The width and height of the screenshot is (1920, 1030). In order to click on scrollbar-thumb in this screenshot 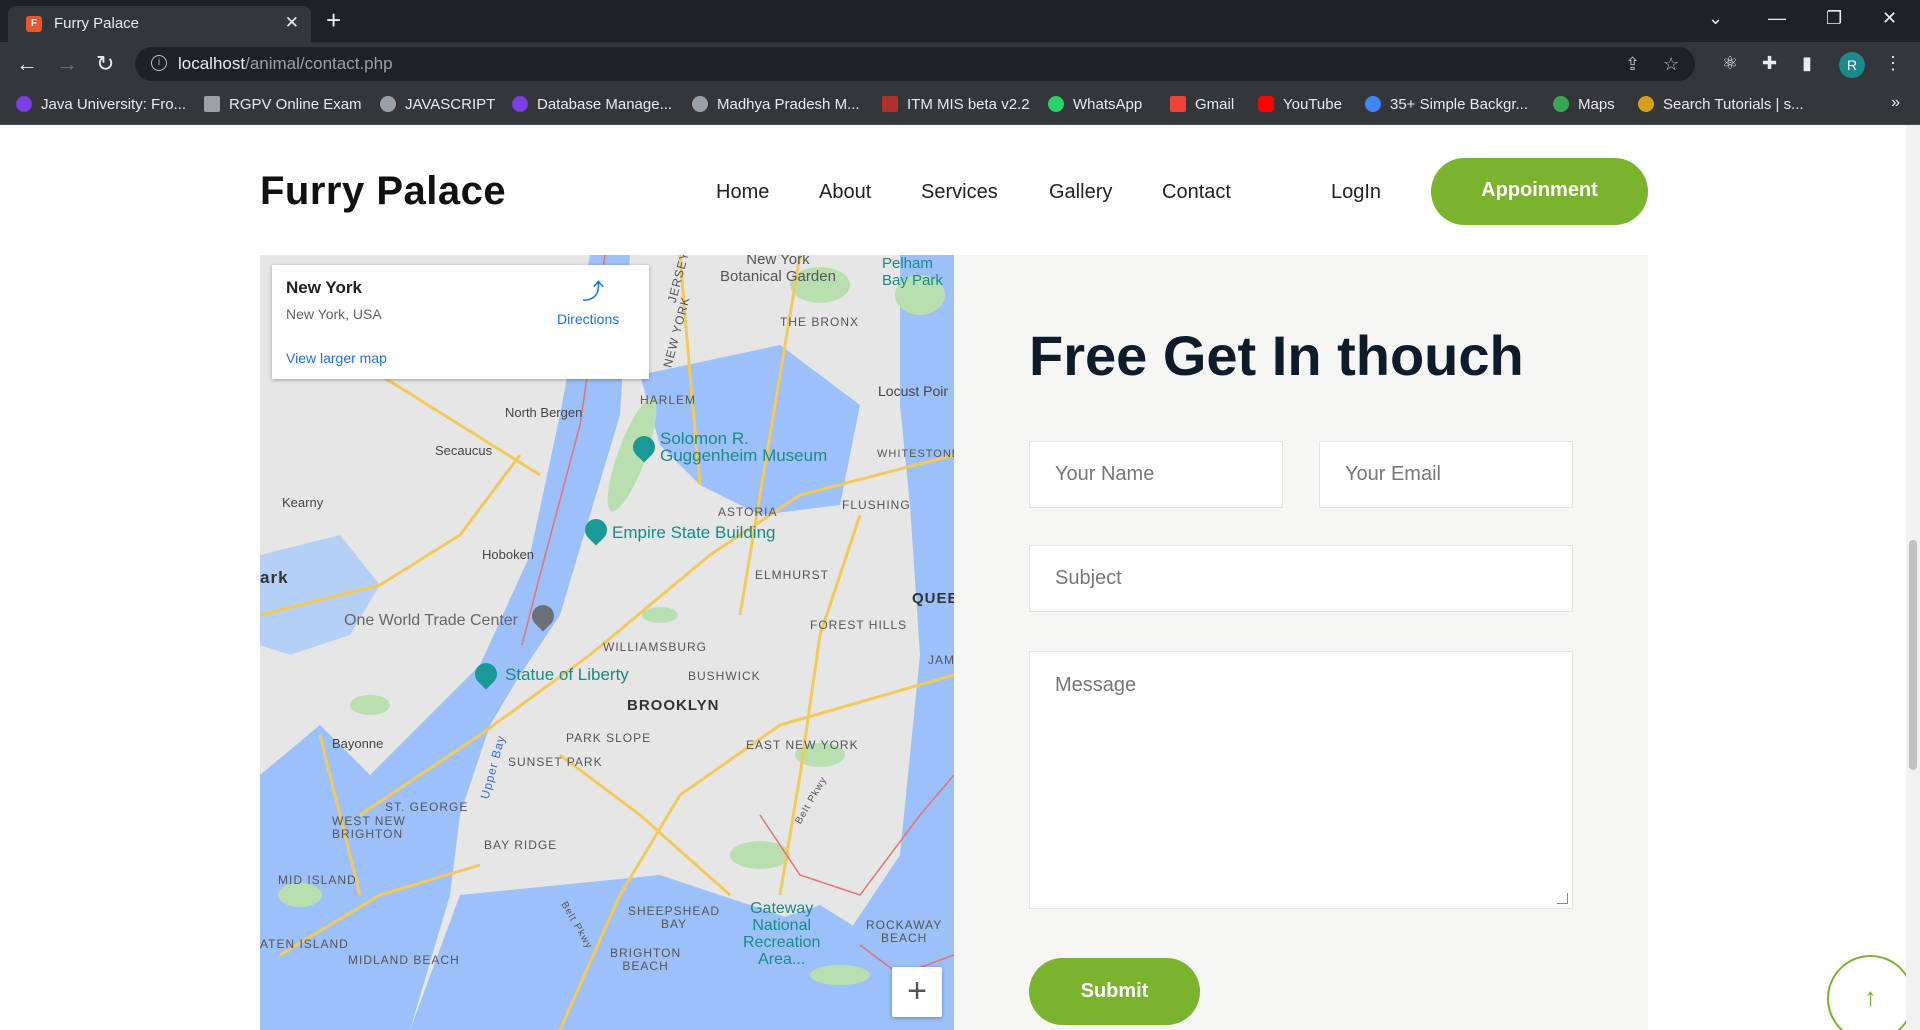, I will do `click(1913, 655)`.